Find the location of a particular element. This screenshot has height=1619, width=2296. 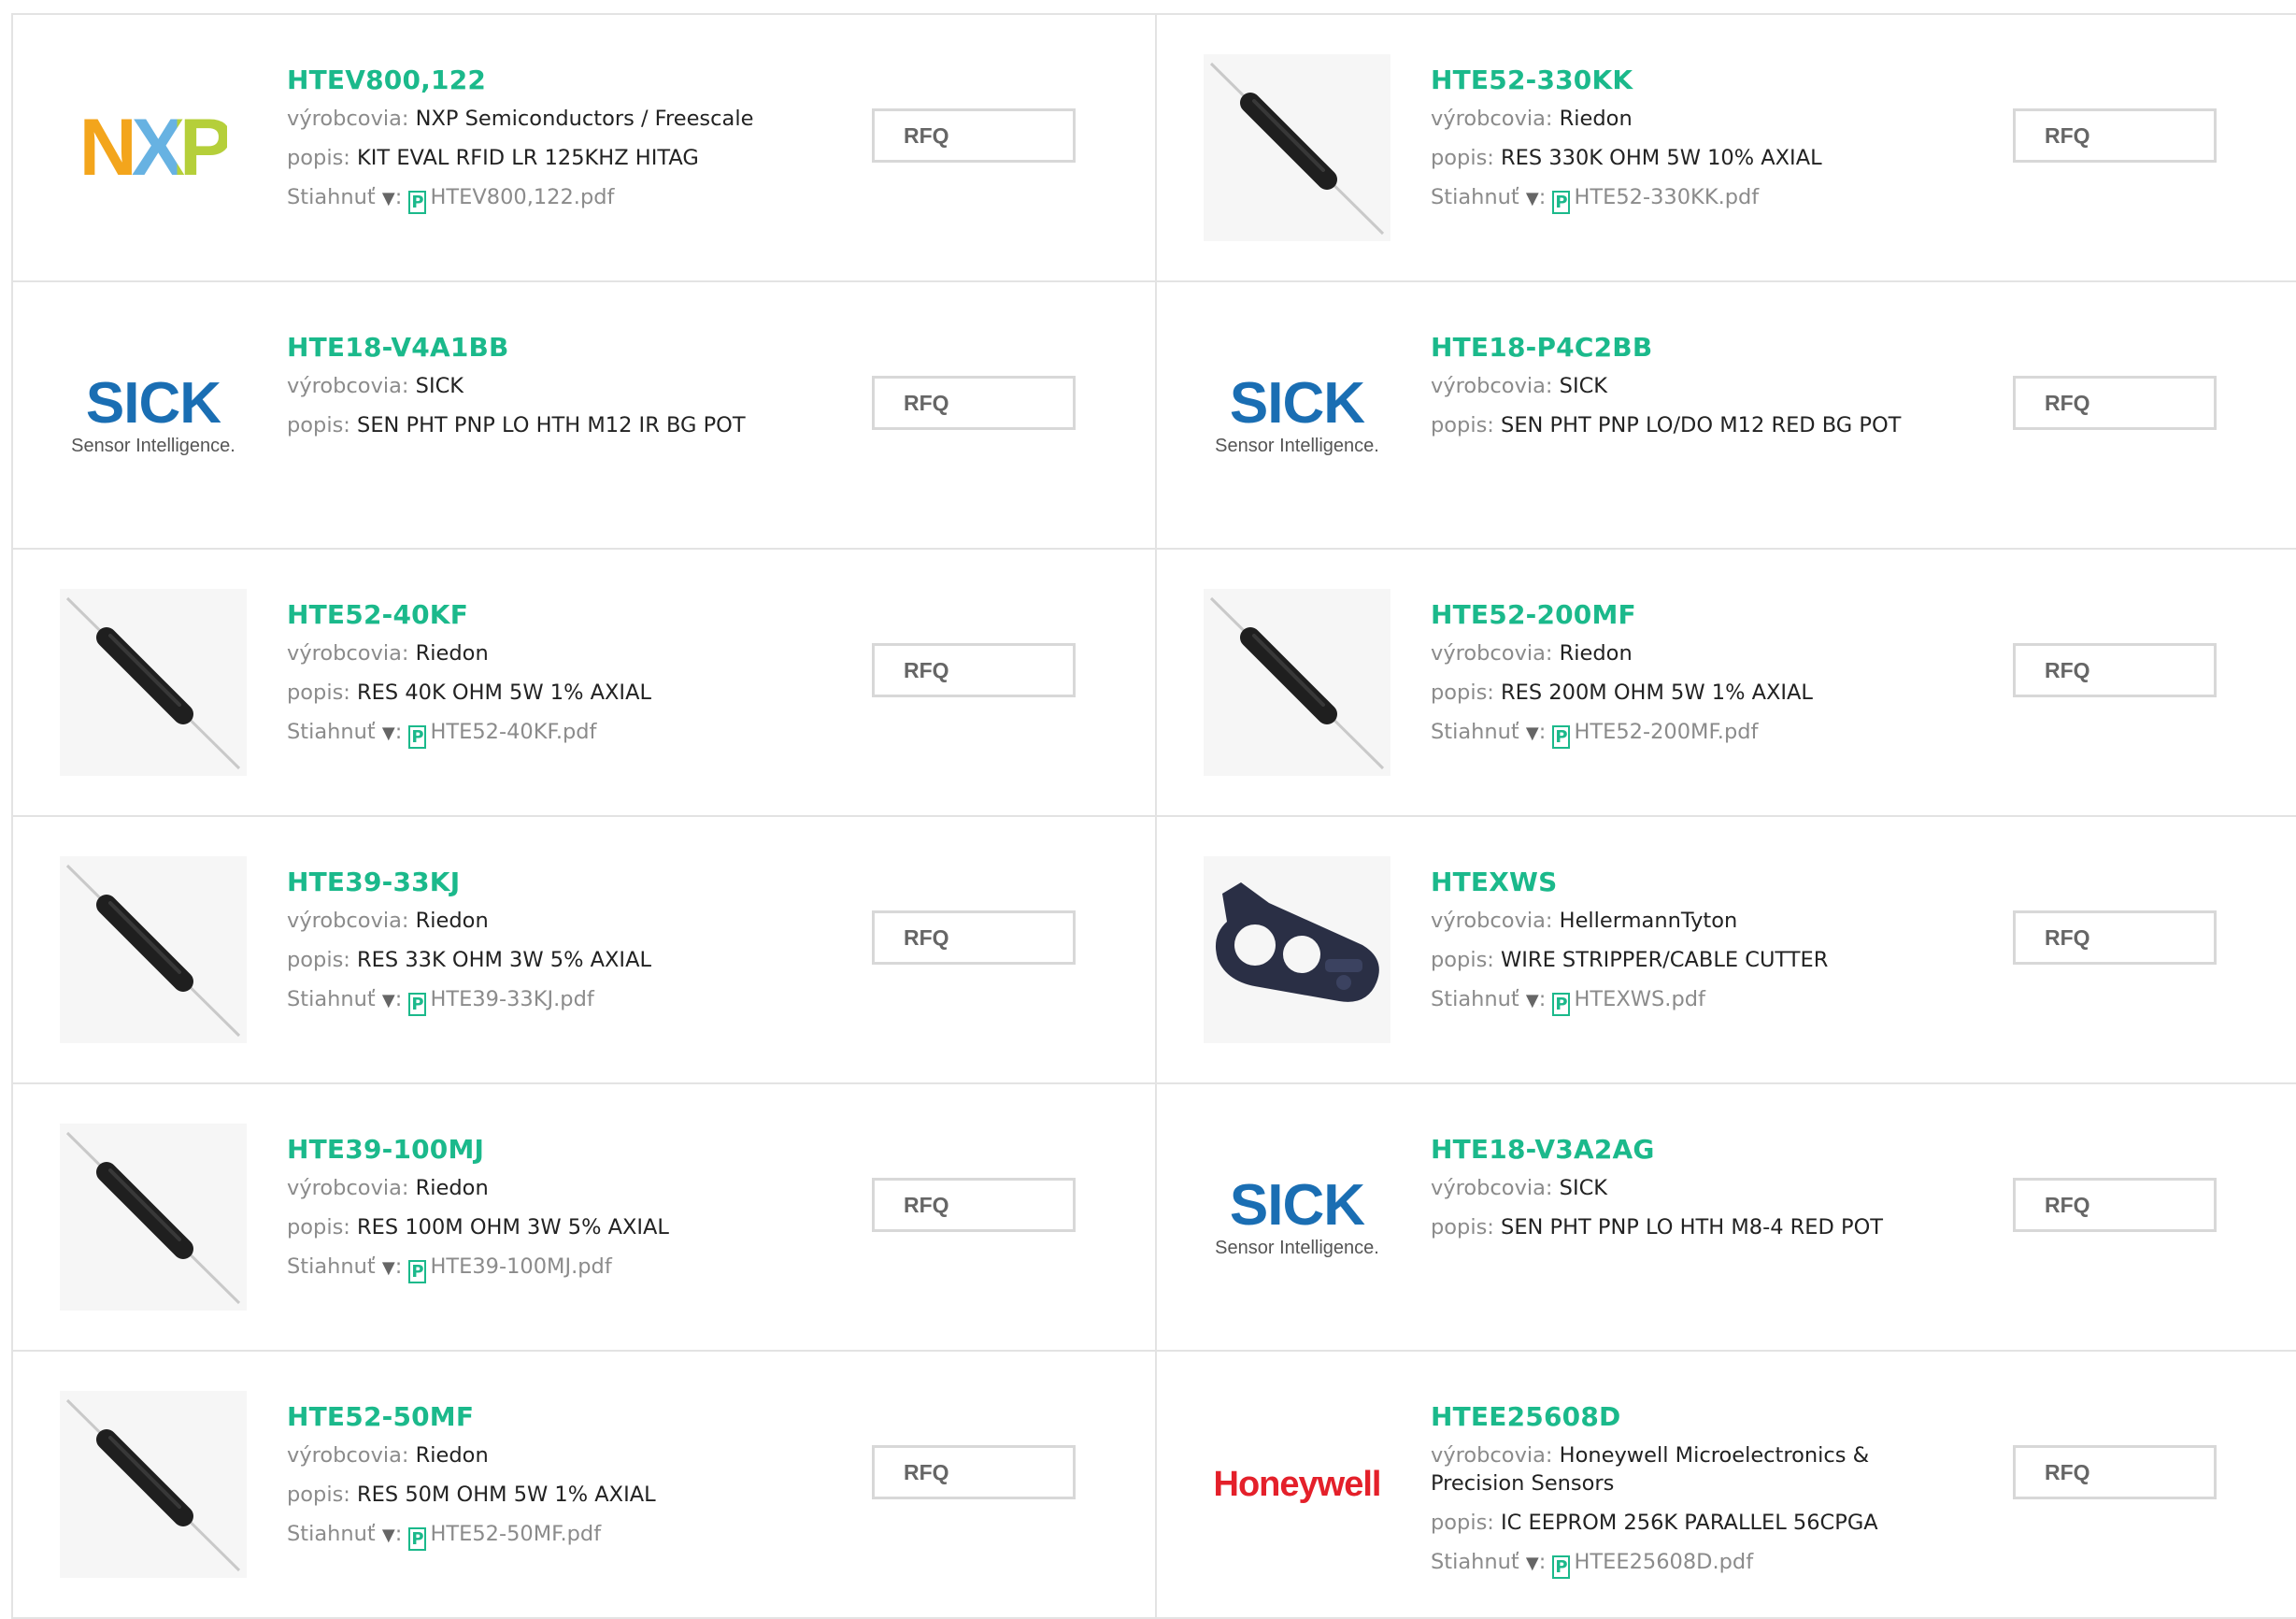

datasheet-link: HTE52-330KK.pdf is located at coordinates (1666, 197).